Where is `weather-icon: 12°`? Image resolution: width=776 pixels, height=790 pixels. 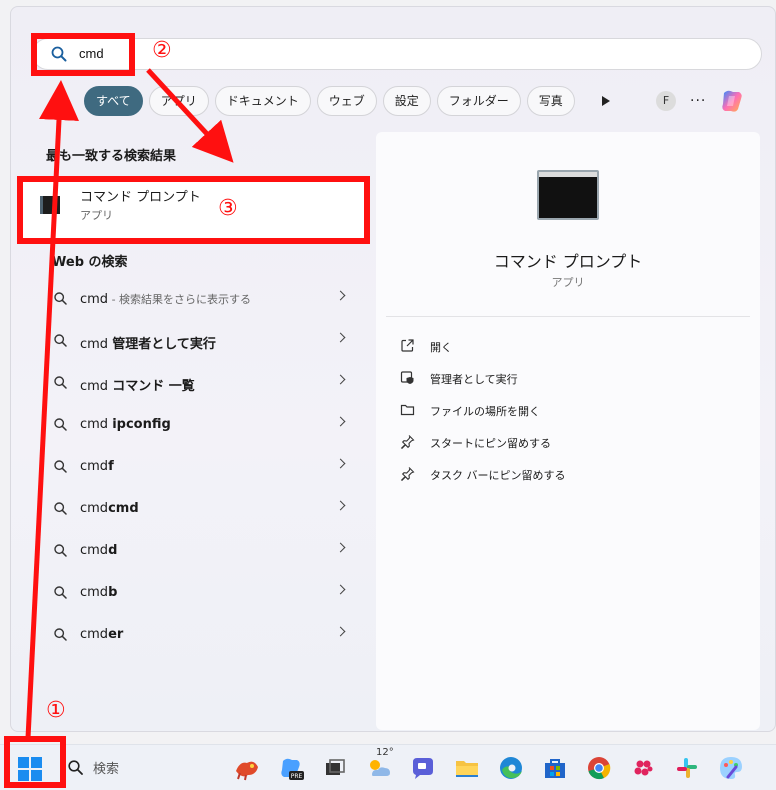
weather-icon: 12° is located at coordinates (379, 765).